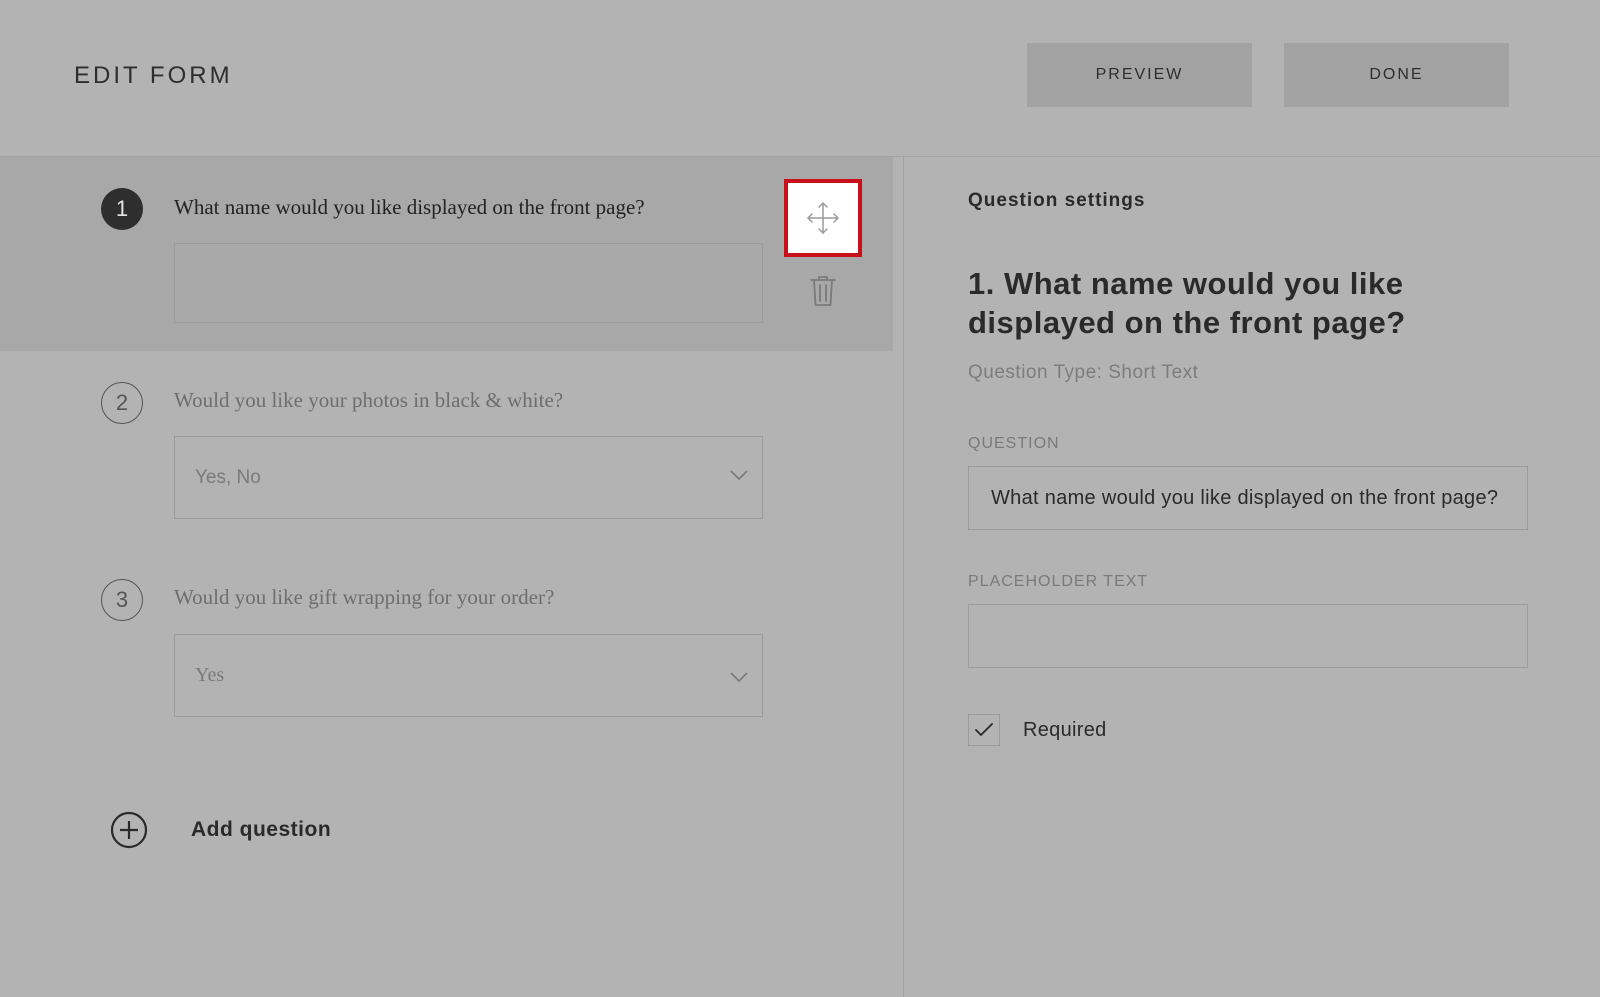 The width and height of the screenshot is (1600, 997). Describe the element at coordinates (210, 675) in the screenshot. I see `select-value: Yes` at that location.